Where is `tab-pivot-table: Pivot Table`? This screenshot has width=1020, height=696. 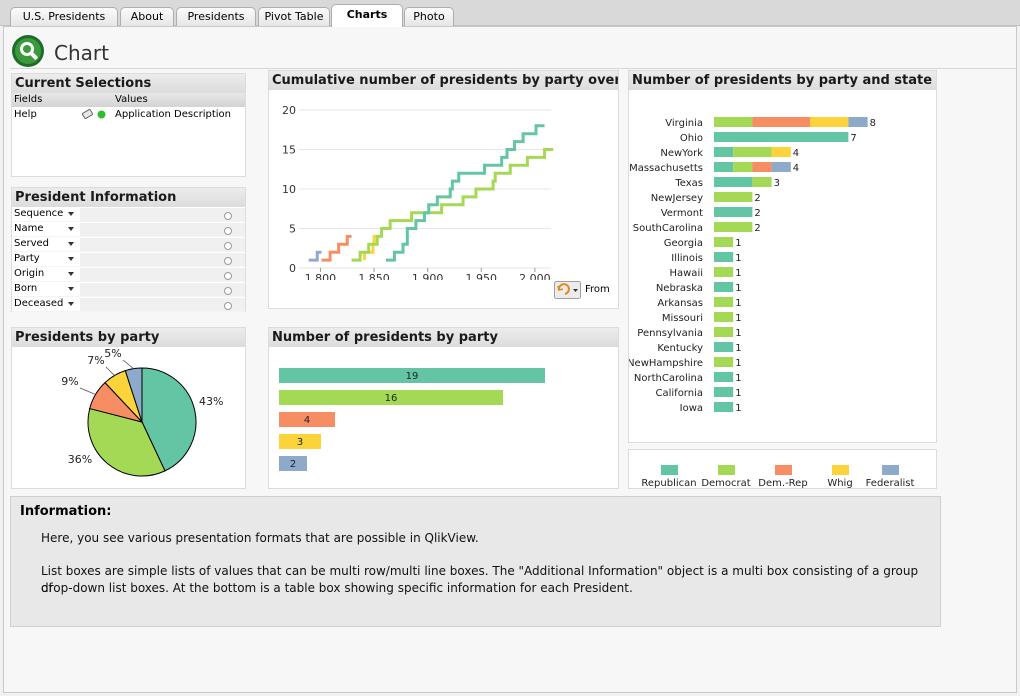
tab-pivot-table: Pivot Table is located at coordinates (294, 16).